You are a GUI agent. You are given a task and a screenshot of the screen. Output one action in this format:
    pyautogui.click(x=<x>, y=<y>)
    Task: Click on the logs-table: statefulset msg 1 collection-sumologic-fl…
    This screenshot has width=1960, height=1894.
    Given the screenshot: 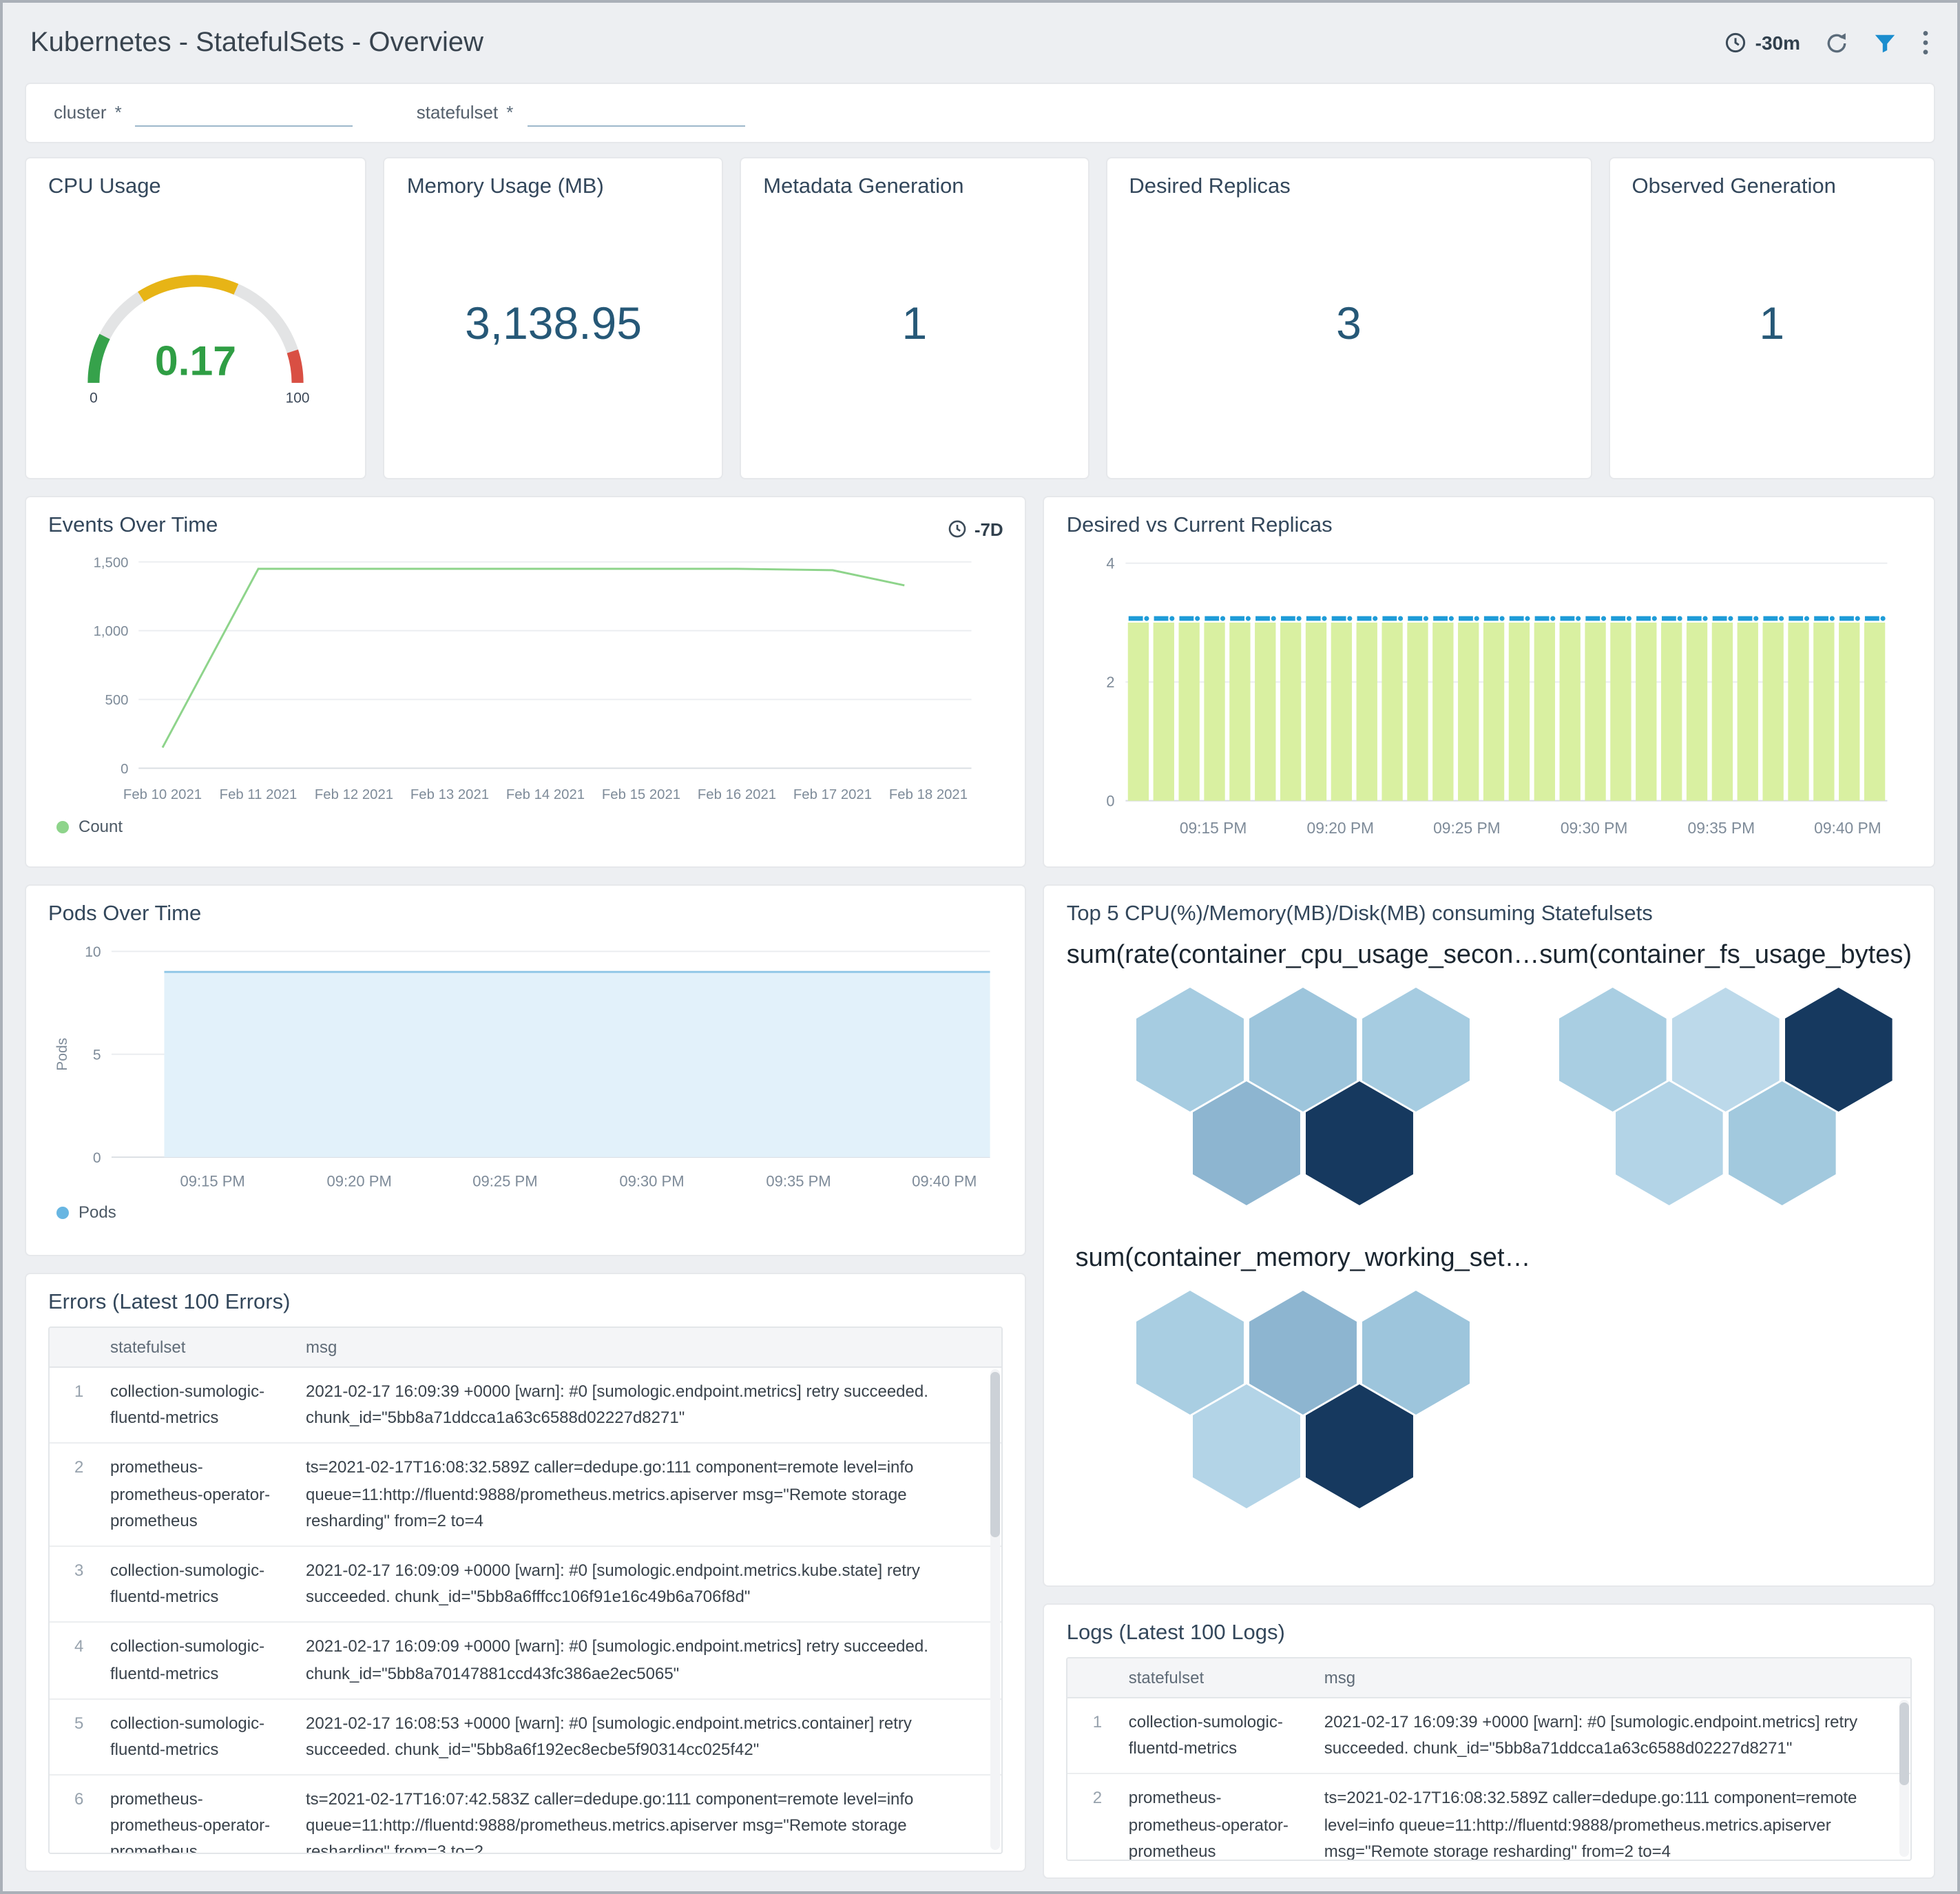 What is the action you would take?
    pyautogui.click(x=1489, y=1759)
    